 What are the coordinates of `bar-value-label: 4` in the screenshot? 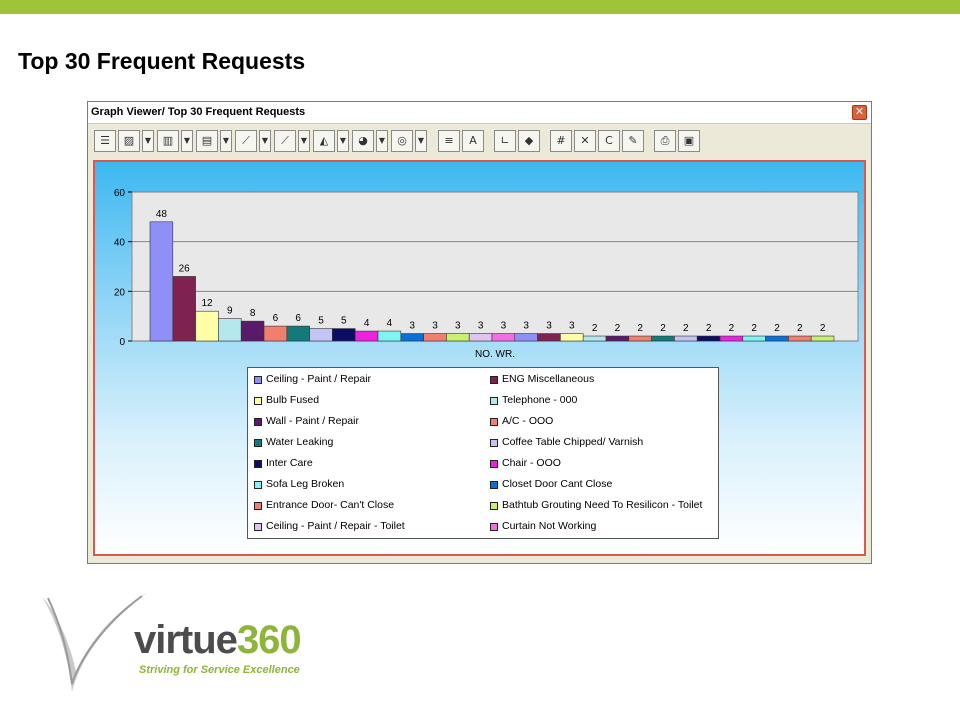 It's located at (390, 323).